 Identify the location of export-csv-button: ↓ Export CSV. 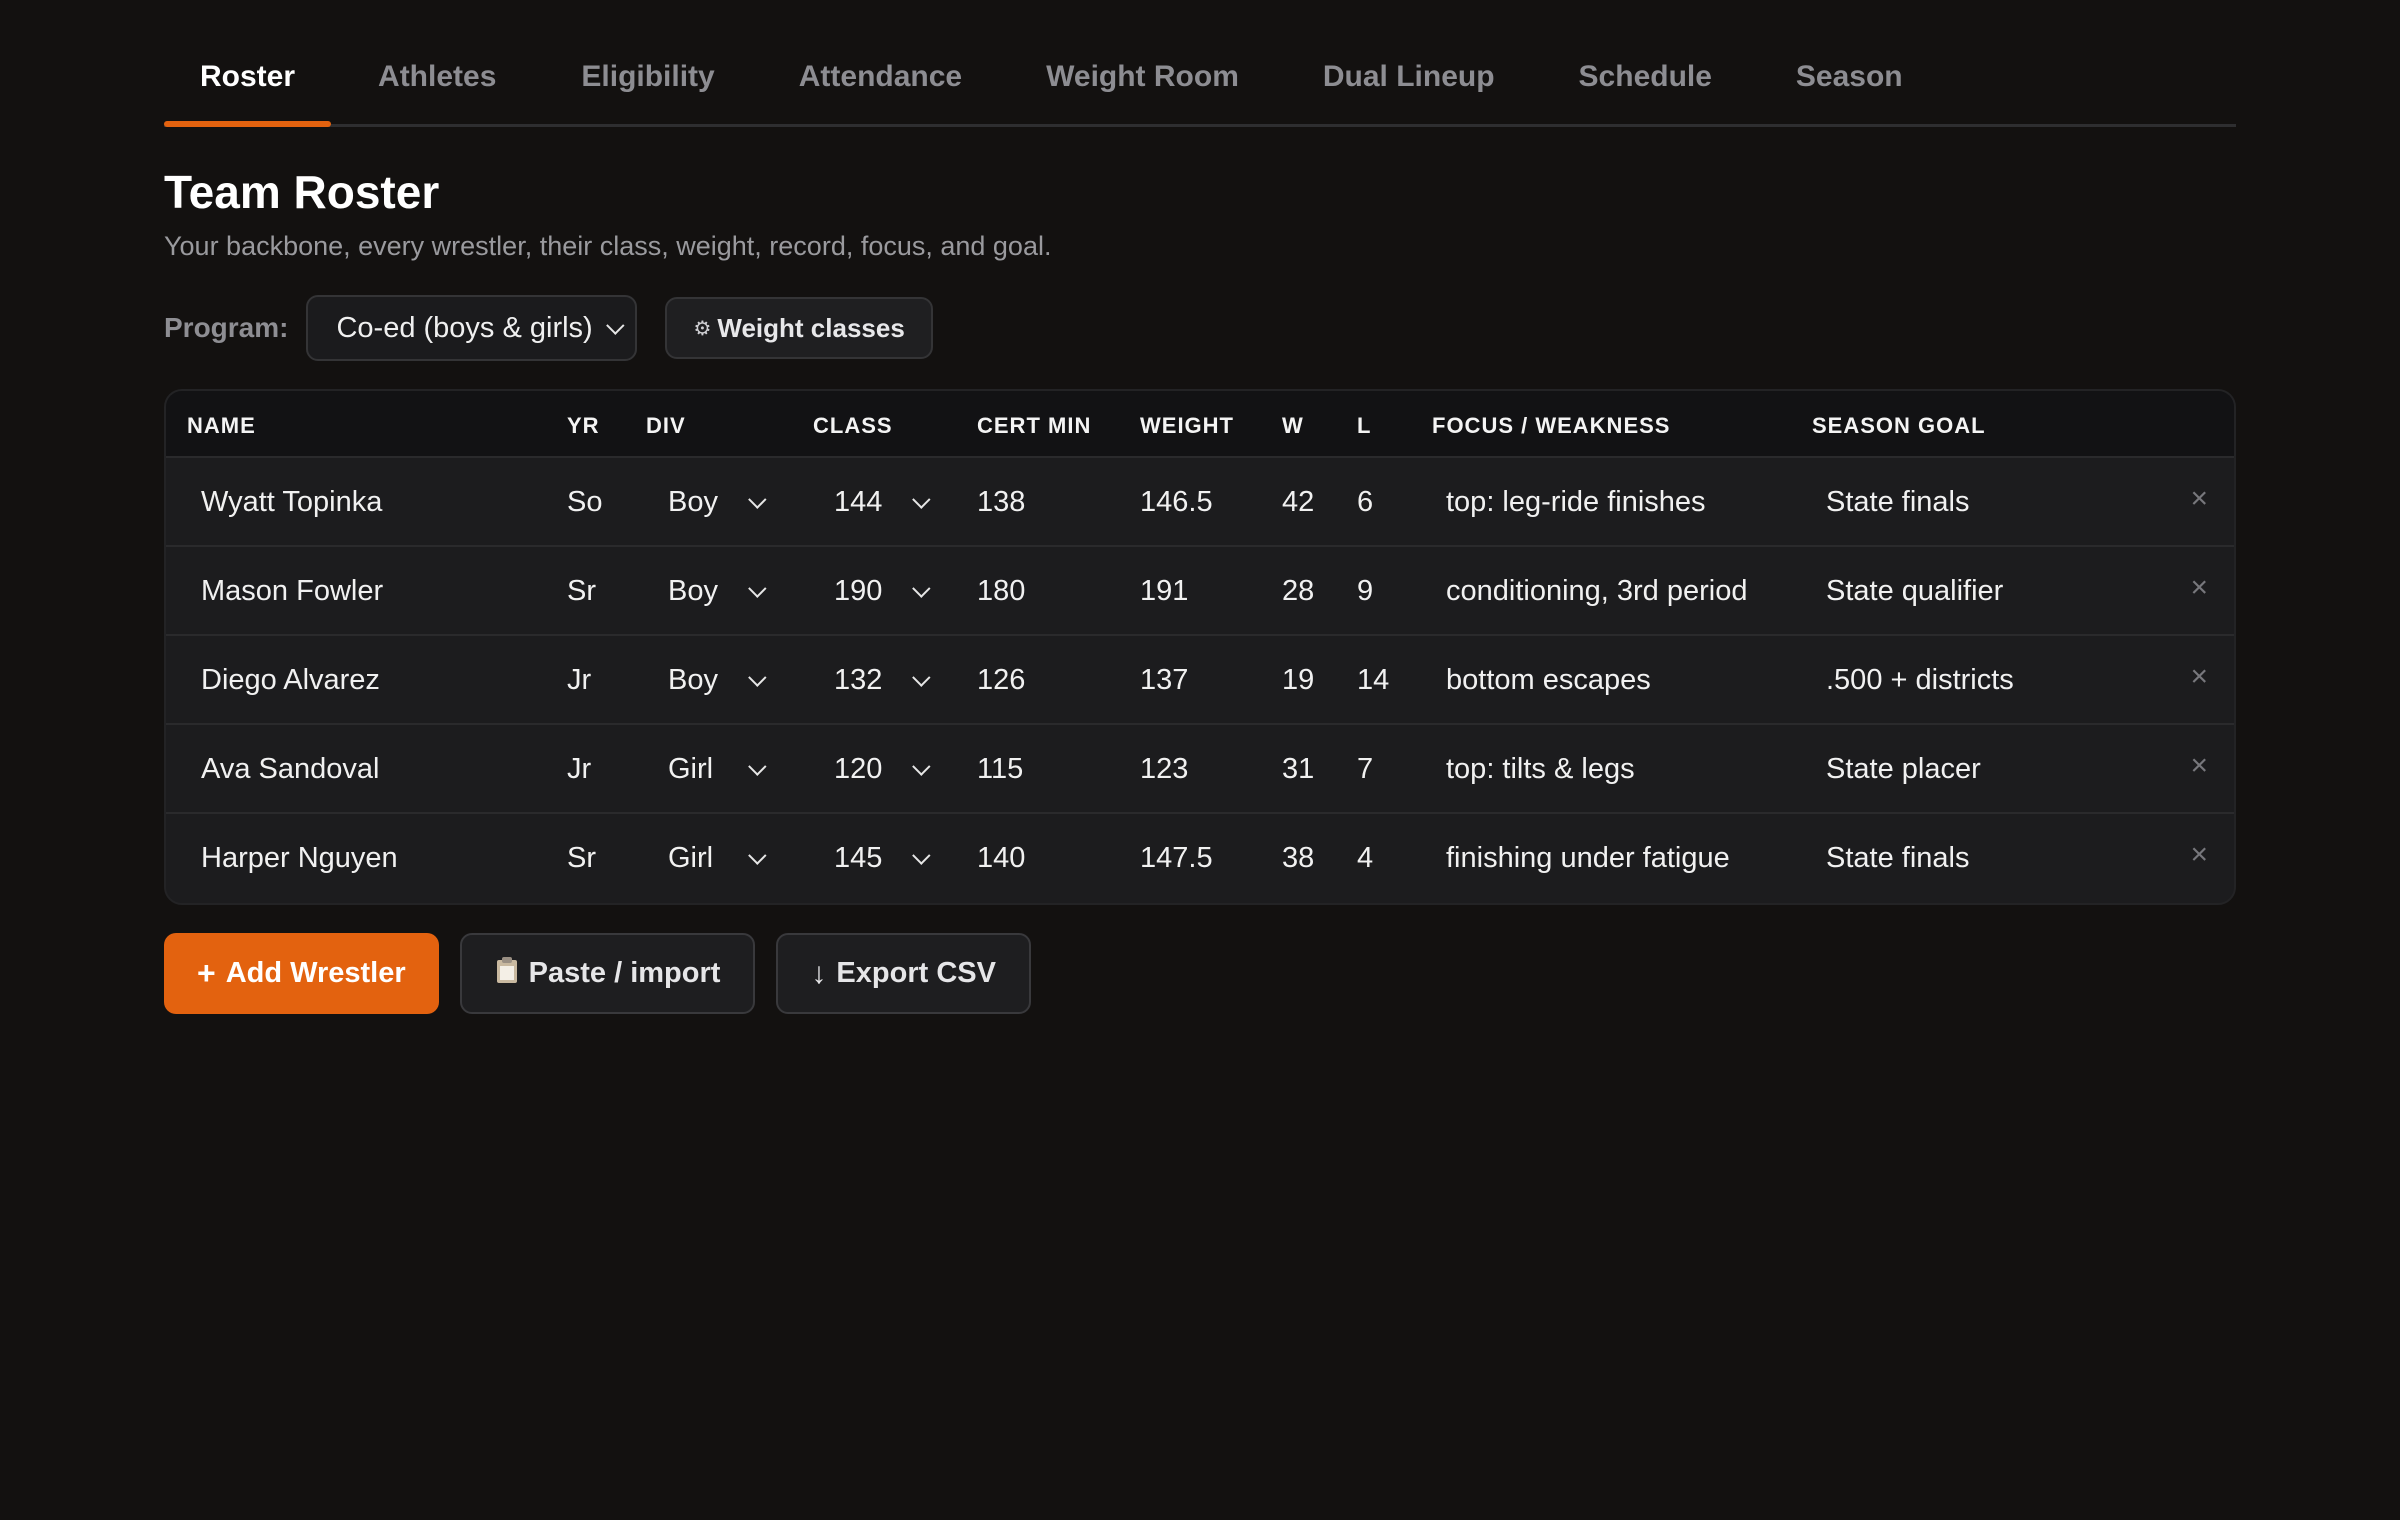
(903, 973).